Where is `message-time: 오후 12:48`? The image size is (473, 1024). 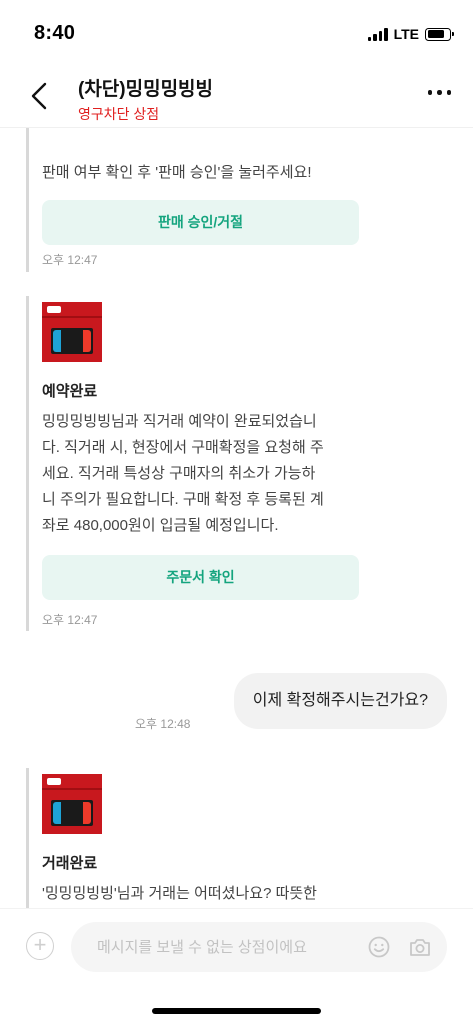
message-time: 오후 12:48 is located at coordinates (163, 724).